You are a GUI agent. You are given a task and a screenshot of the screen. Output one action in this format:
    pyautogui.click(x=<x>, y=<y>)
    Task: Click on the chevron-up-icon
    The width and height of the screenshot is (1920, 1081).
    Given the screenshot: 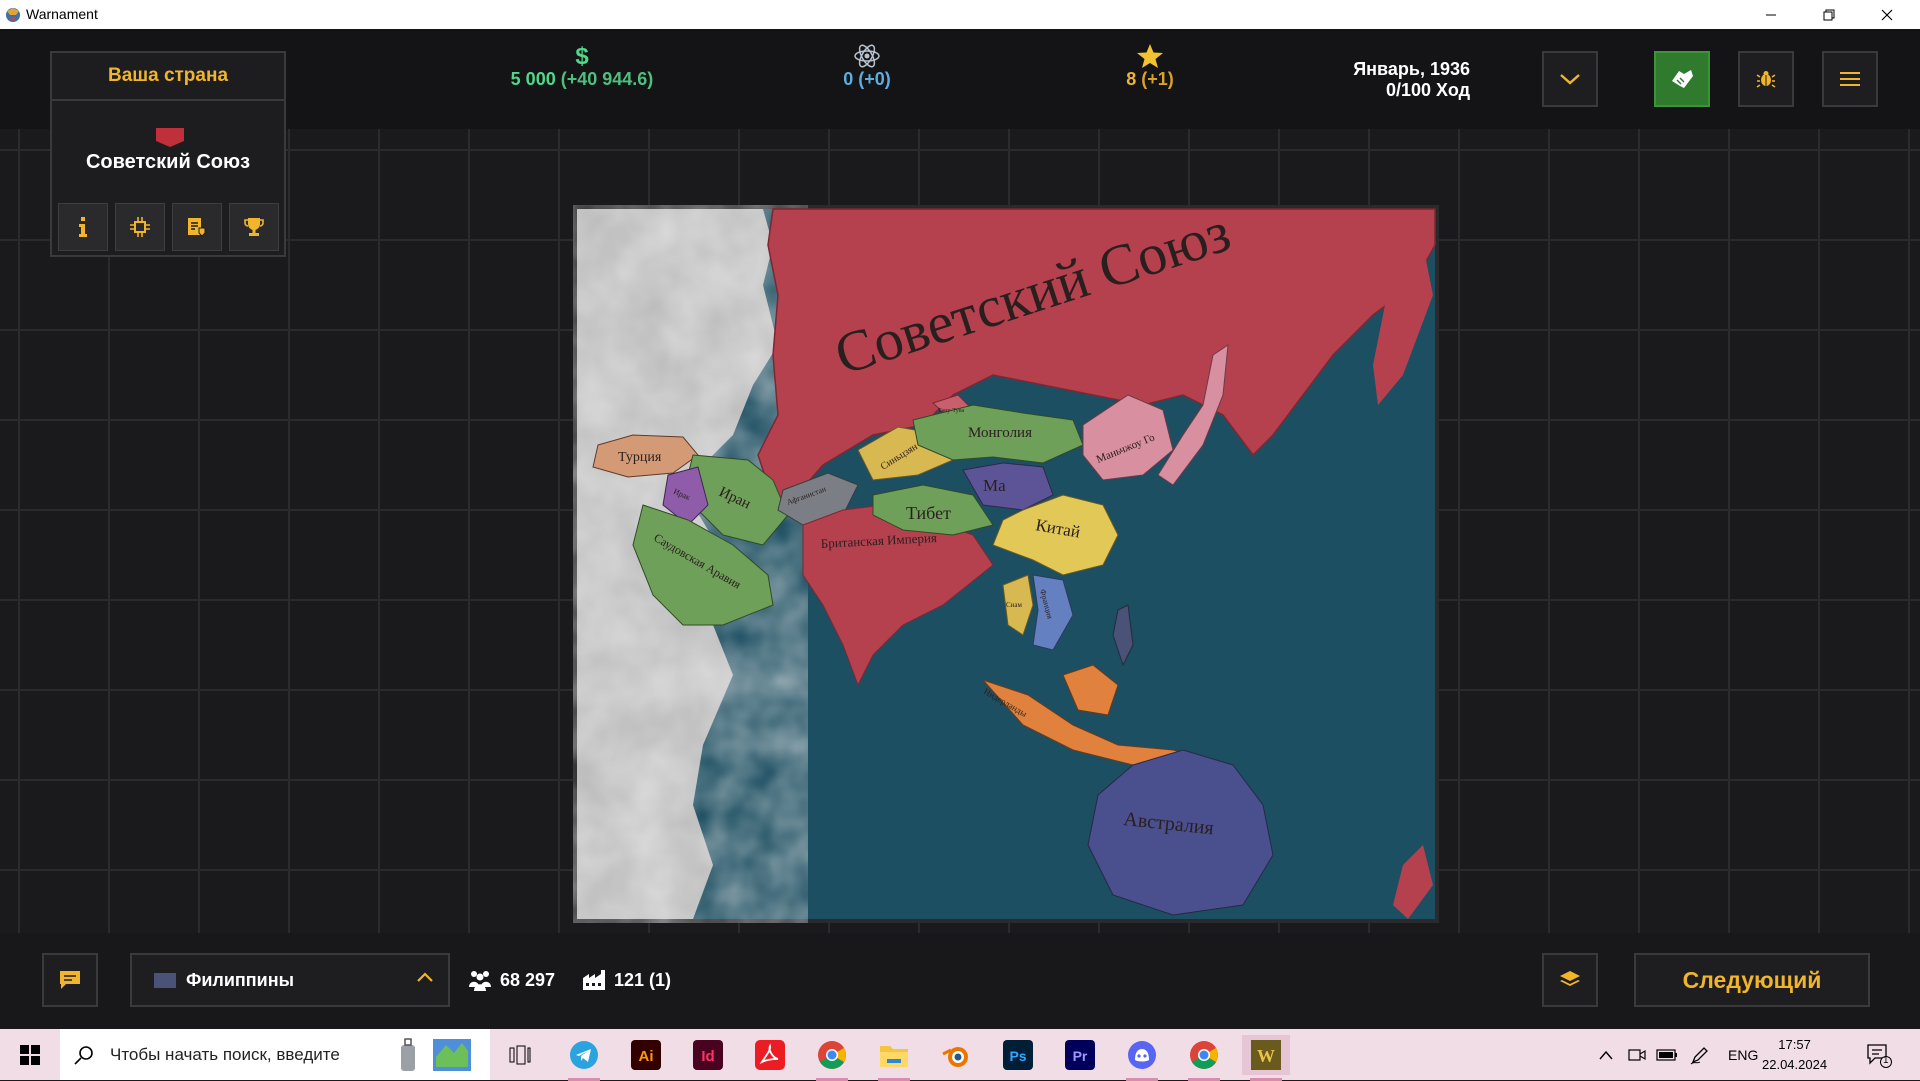 What is the action you would take?
    pyautogui.click(x=425, y=977)
    